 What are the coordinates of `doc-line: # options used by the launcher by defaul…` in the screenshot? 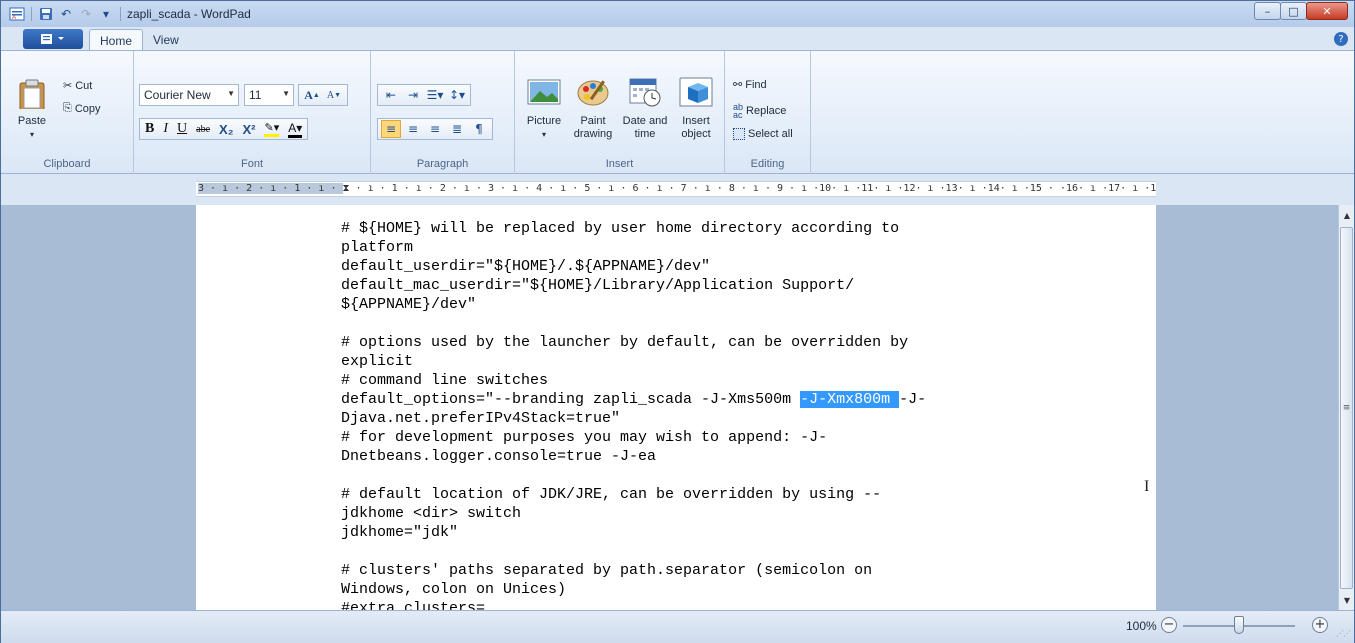 It's located at (625, 342).